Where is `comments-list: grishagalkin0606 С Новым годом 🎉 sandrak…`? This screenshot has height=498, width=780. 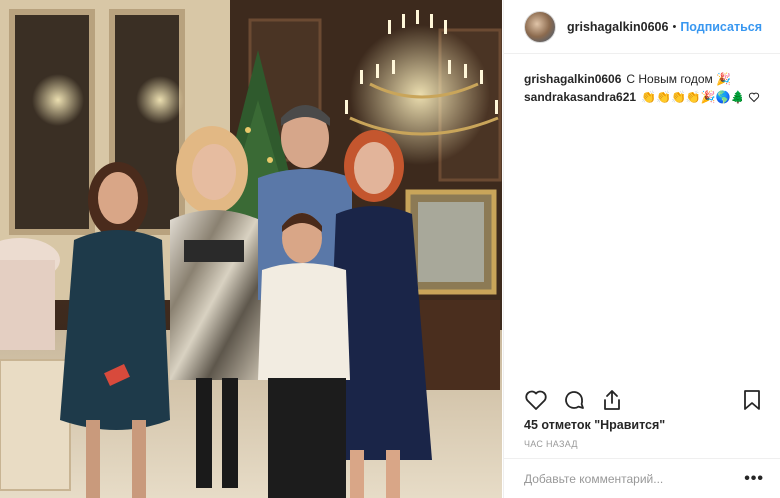 comments-list: grishagalkin0606 С Новым годом 🎉 sandrak… is located at coordinates (642, 80).